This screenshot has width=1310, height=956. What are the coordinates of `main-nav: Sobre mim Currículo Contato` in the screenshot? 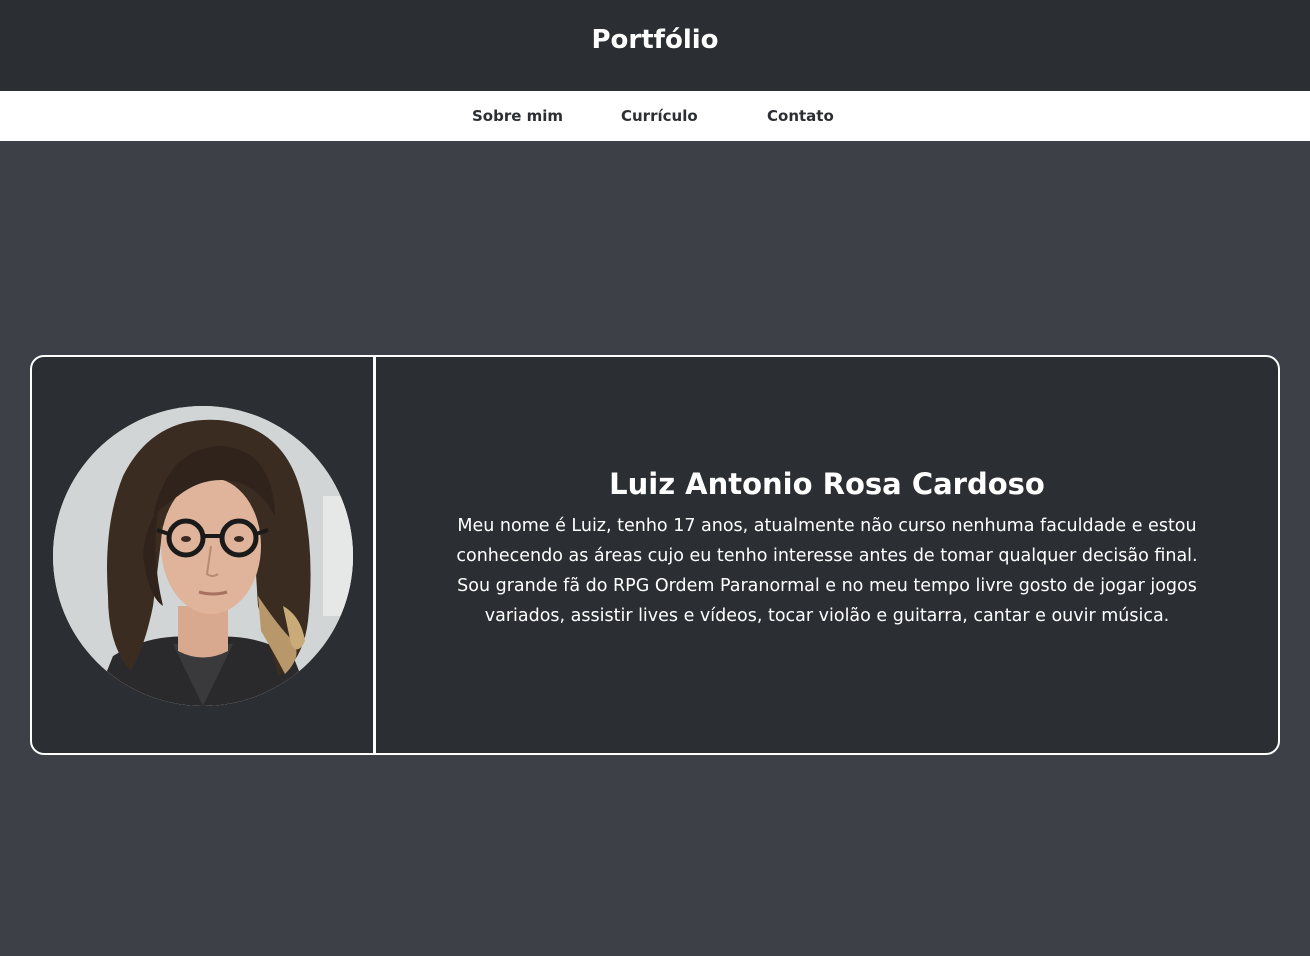 It's located at (655, 116).